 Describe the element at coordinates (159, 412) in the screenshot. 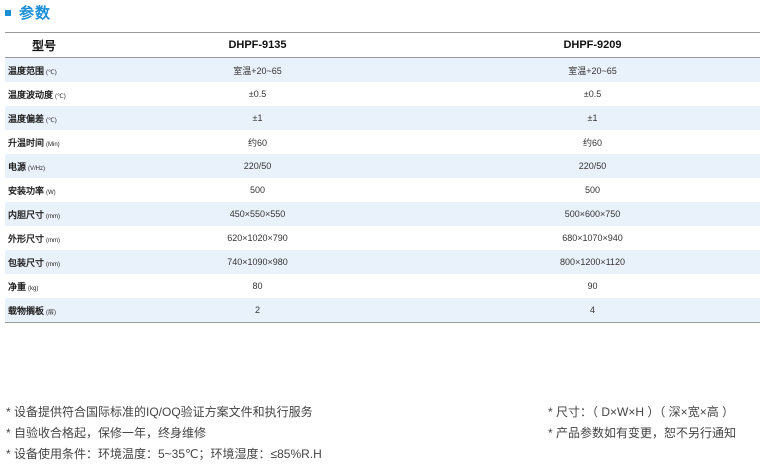

I see `note-item: * 设备提供符合国际标准的IQ/OQ验证方案文件和执行服务` at that location.